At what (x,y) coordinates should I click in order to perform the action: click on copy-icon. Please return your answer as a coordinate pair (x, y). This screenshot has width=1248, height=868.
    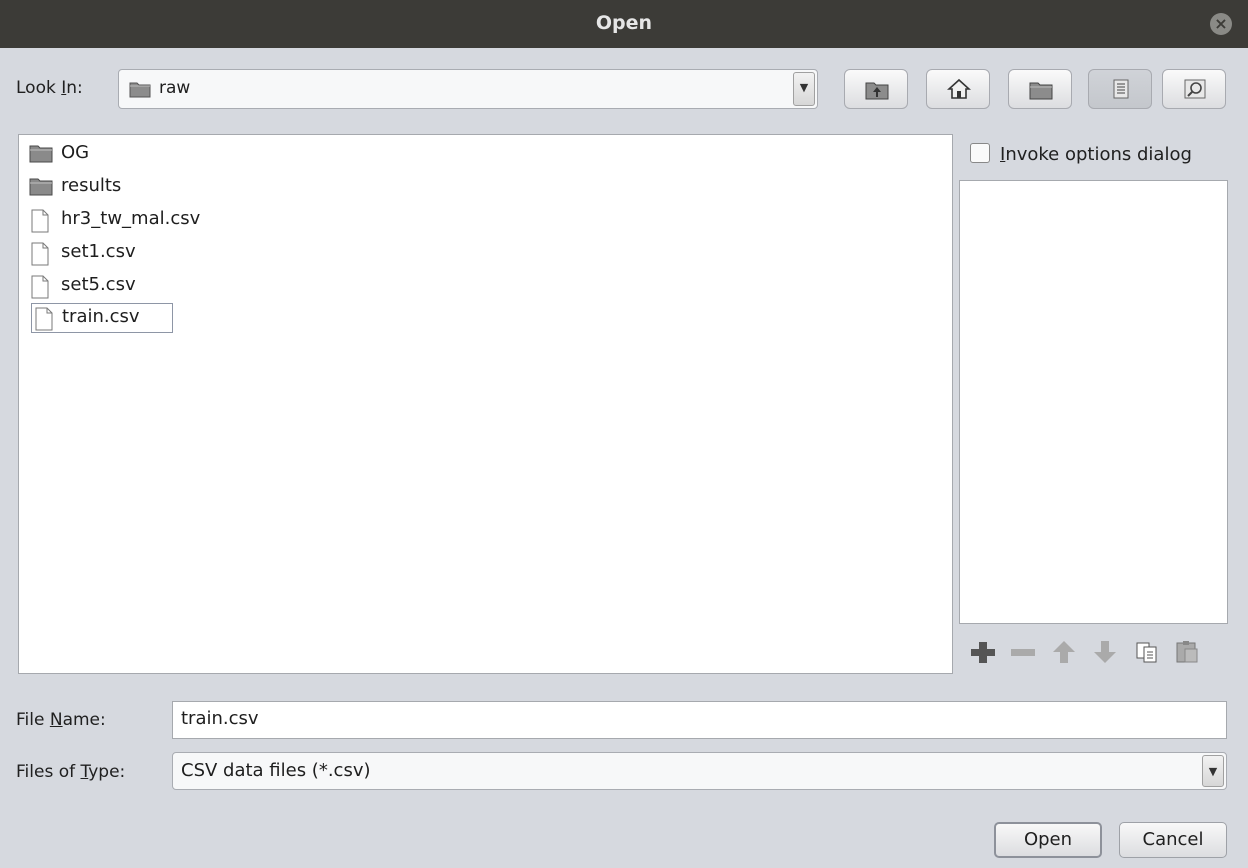
    Looking at the image, I should click on (1148, 654).